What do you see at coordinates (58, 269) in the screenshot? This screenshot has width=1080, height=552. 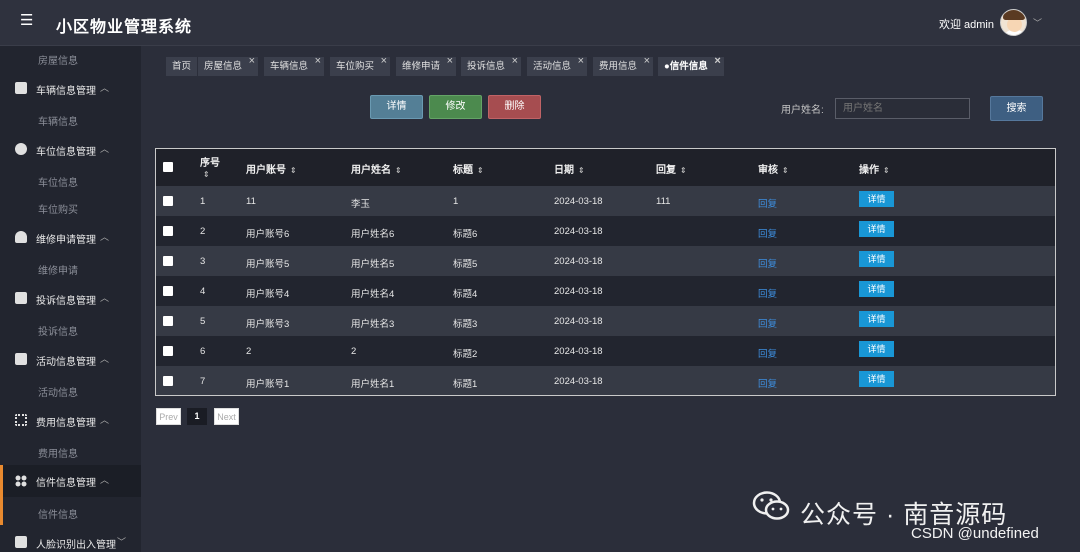 I see `sidebar-subitem: 维修申请` at bounding box center [58, 269].